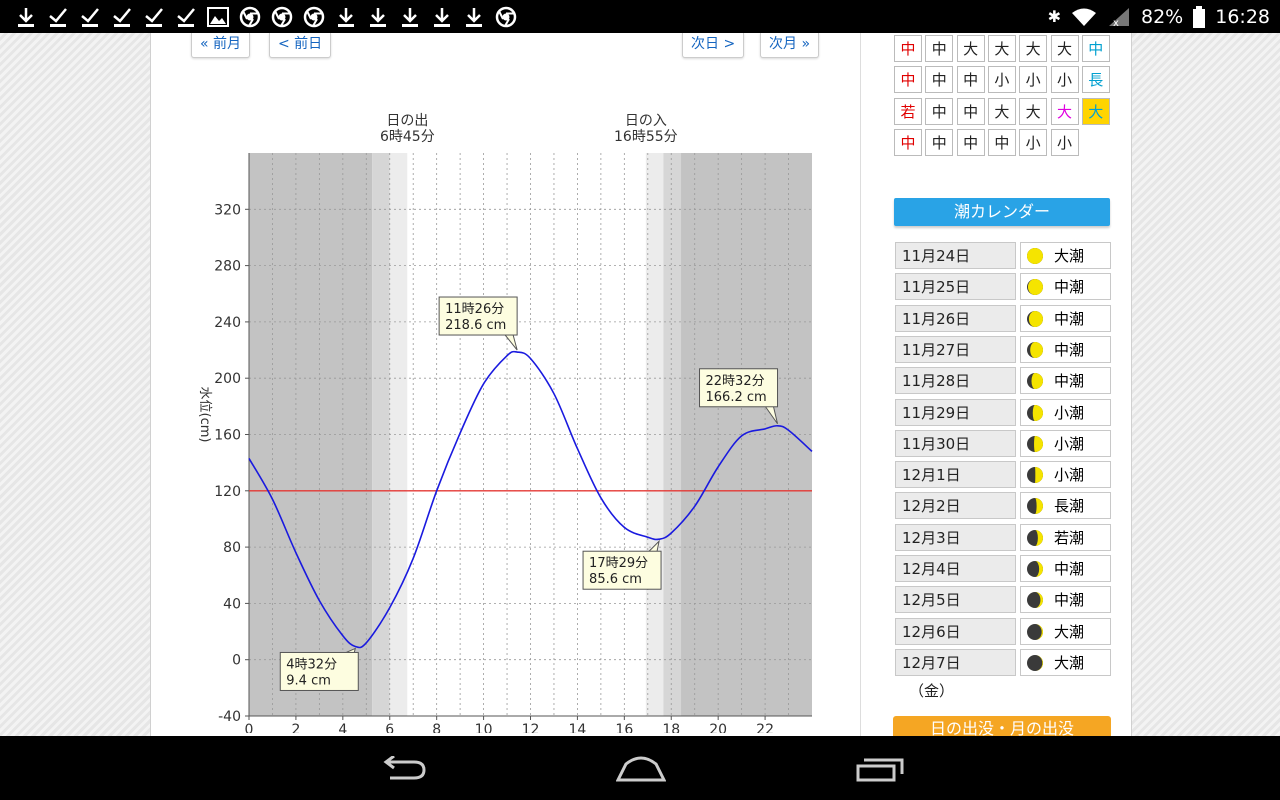  Describe the element at coordinates (1003, 662) in the screenshot. I see `calendar-row: 12月7日 大潮` at that location.